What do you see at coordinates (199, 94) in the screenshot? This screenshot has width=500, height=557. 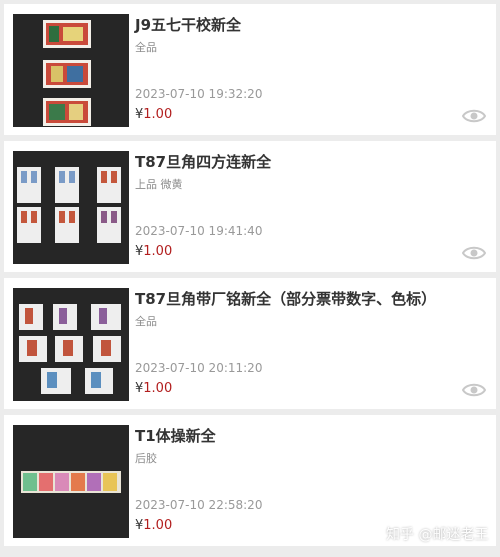 I see `listing-time: 2023-07-10 19:32:20` at bounding box center [199, 94].